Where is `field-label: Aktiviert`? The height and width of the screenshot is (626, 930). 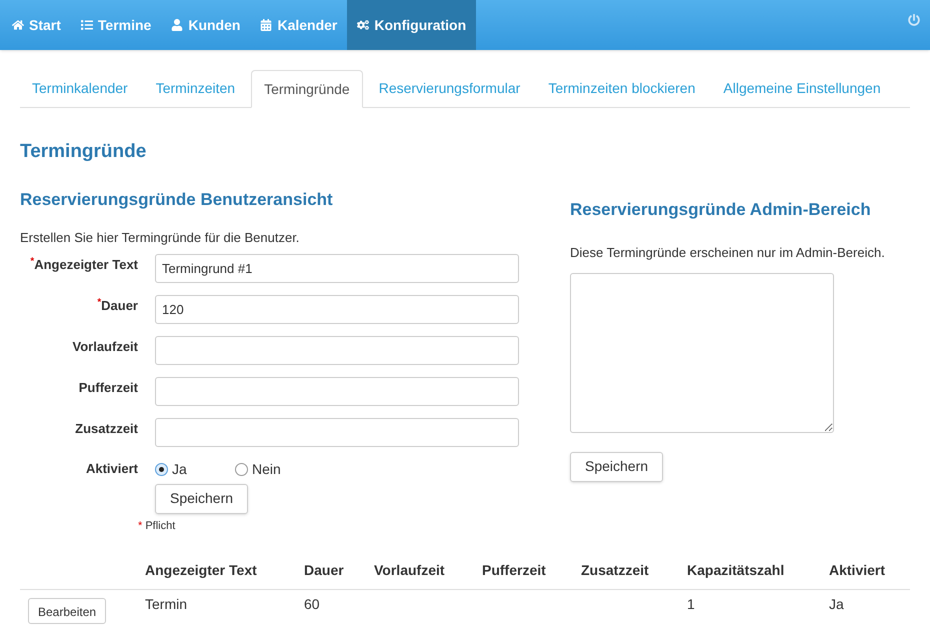 field-label: Aktiviert is located at coordinates (111, 469).